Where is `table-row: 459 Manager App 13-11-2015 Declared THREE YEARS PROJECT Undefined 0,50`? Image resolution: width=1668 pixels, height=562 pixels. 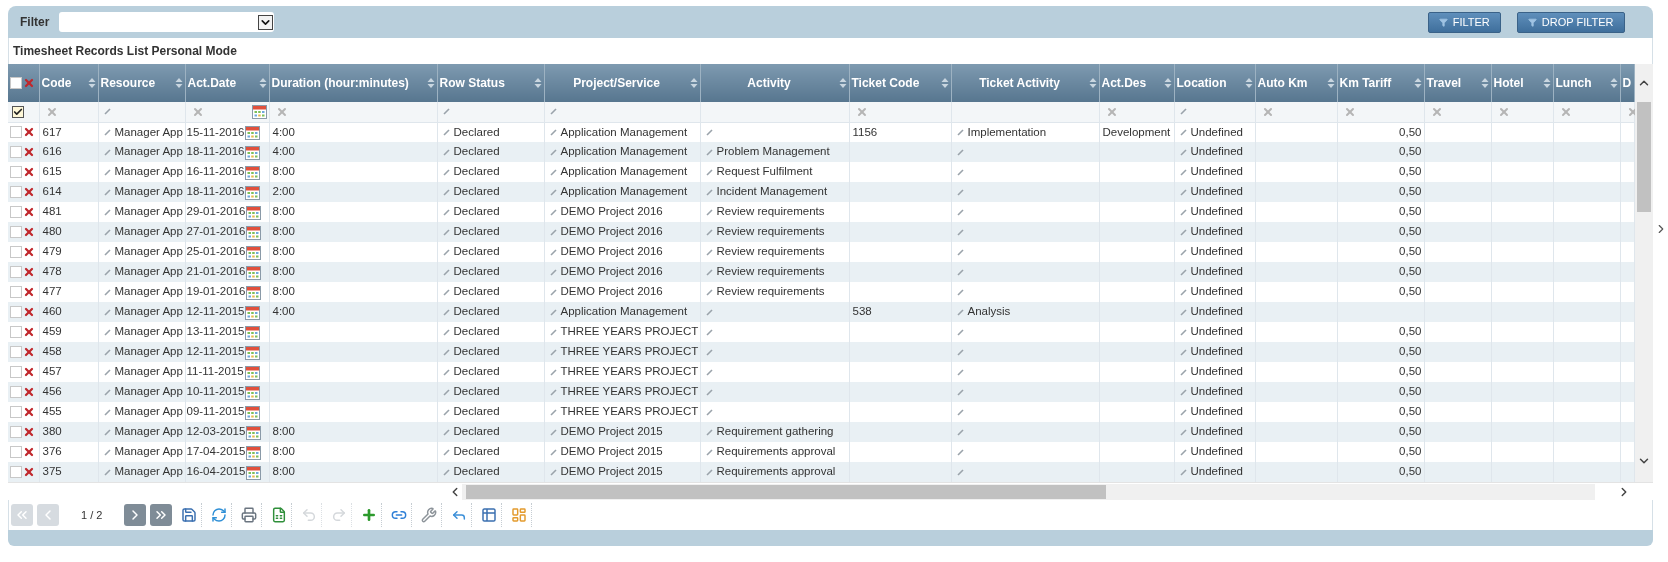 table-row: 459 Manager App 13-11-2015 Declared THREE YEARS PROJECT Undefined 0,50 is located at coordinates (821, 332).